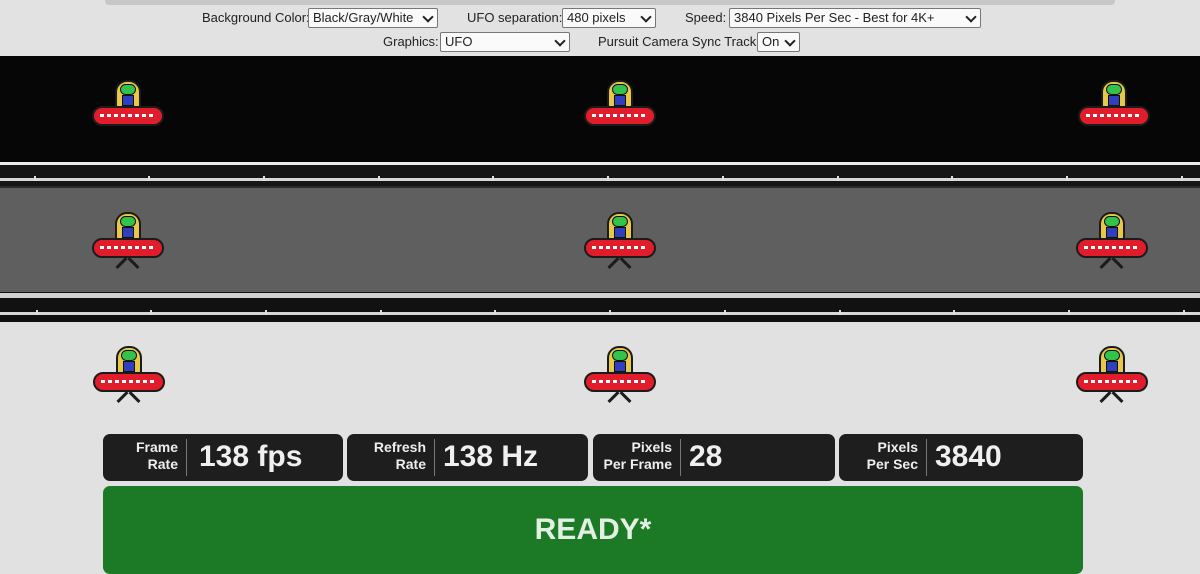 The width and height of the screenshot is (1200, 574). I want to click on stat-label-line: Frame, so click(156, 447).